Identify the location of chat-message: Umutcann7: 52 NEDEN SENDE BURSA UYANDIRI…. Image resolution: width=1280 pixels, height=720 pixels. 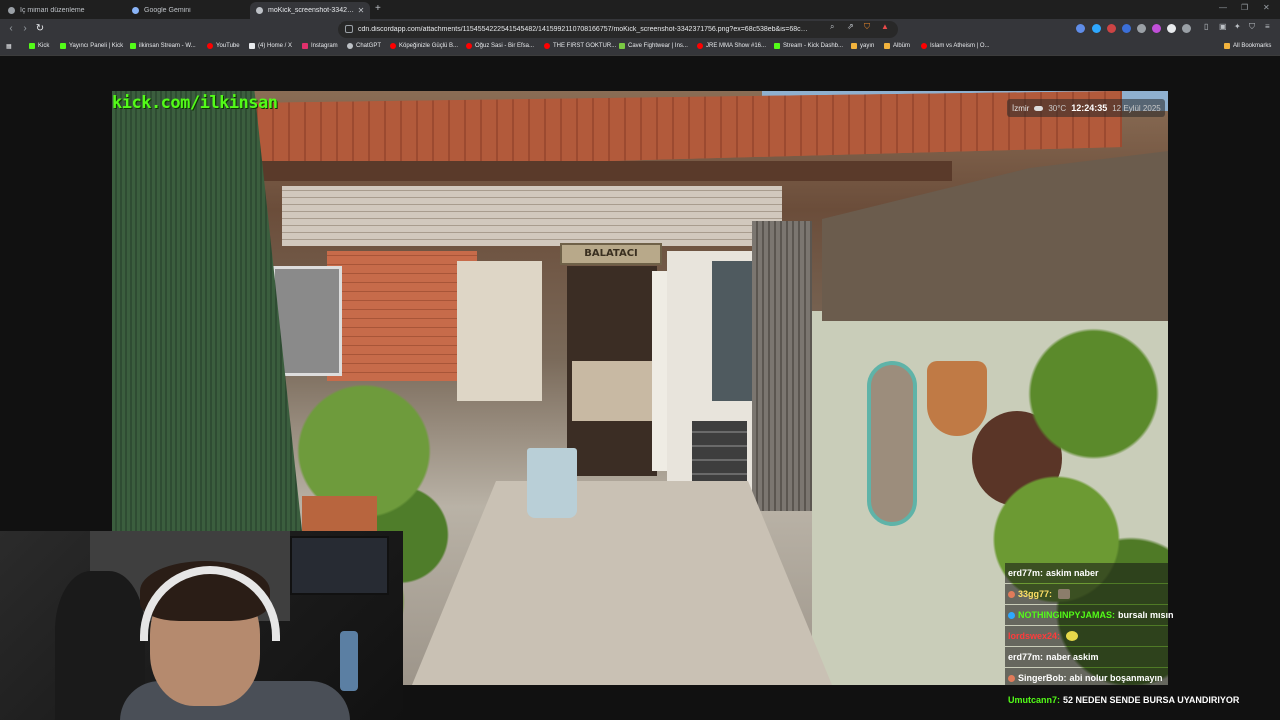
(1136, 700).